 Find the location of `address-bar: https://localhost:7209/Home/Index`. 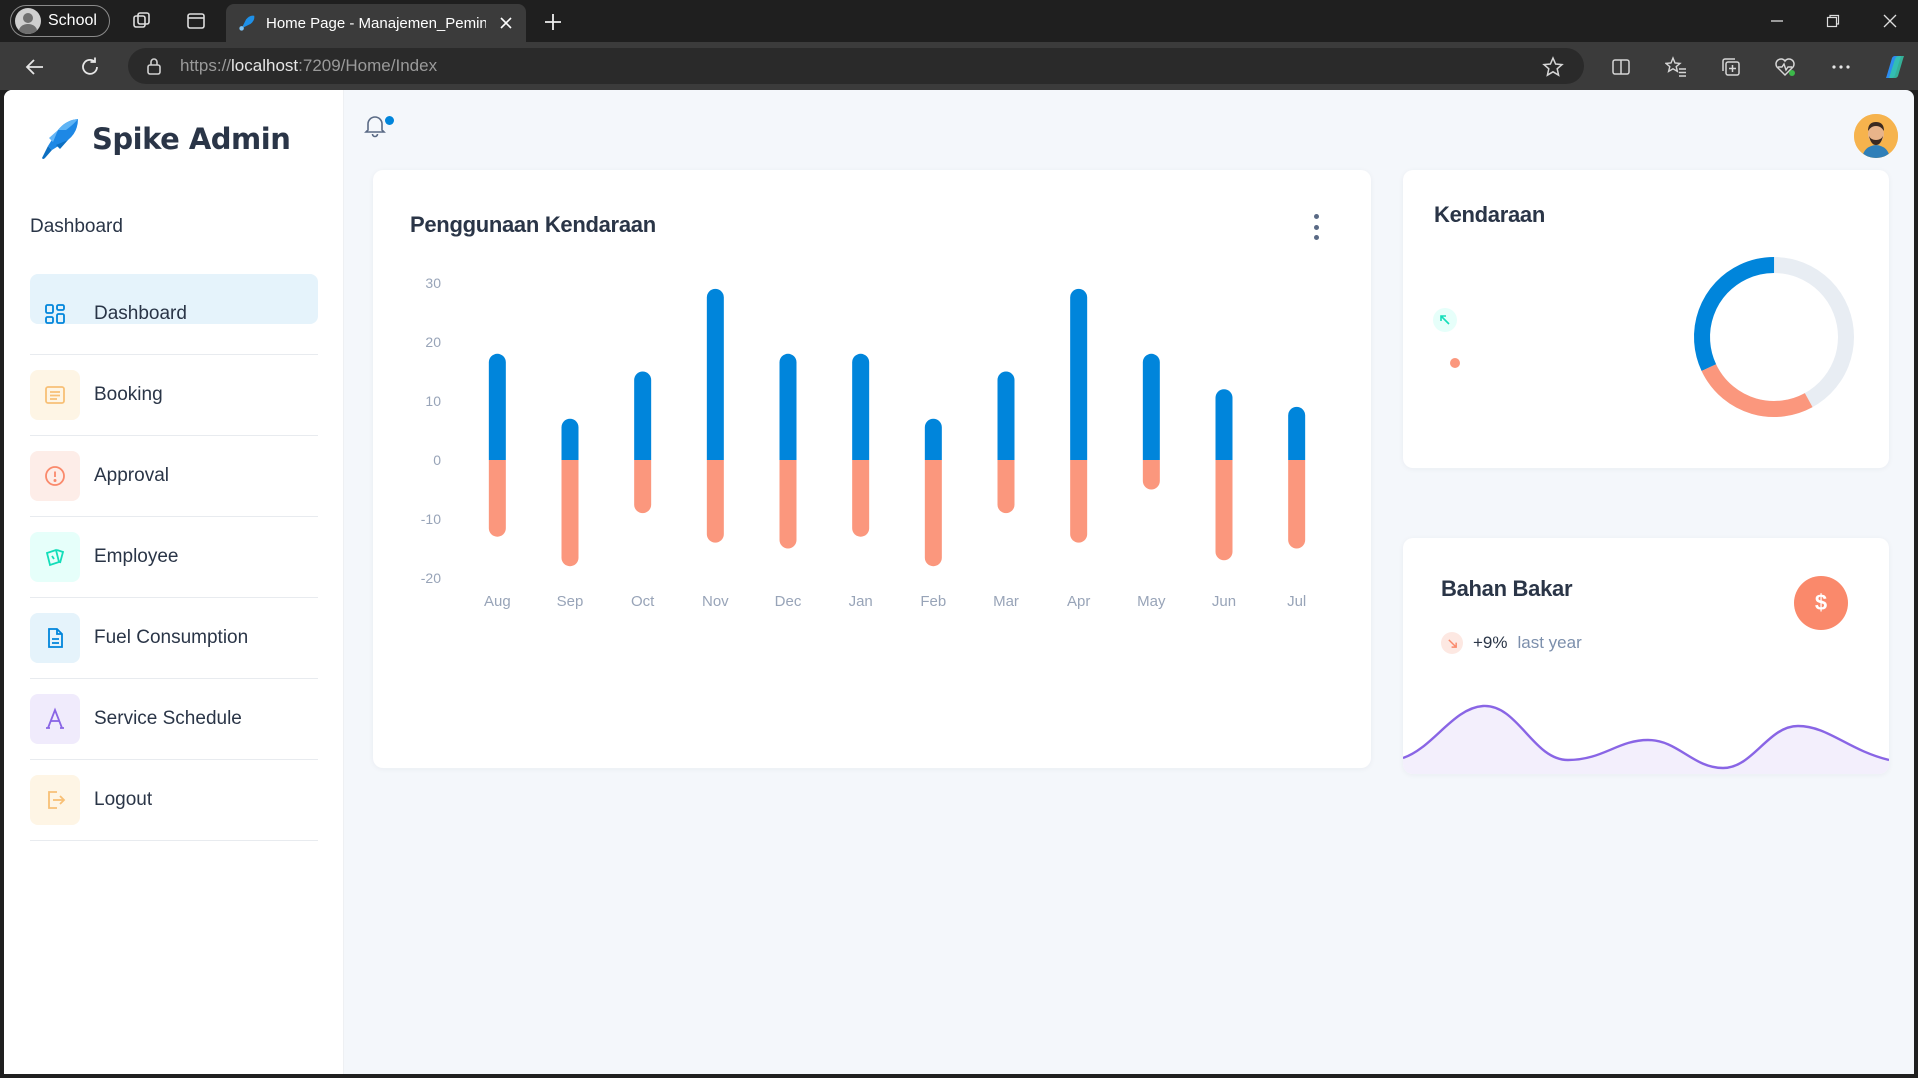

address-bar: https://localhost:7209/Home/Index is located at coordinates (959, 66).